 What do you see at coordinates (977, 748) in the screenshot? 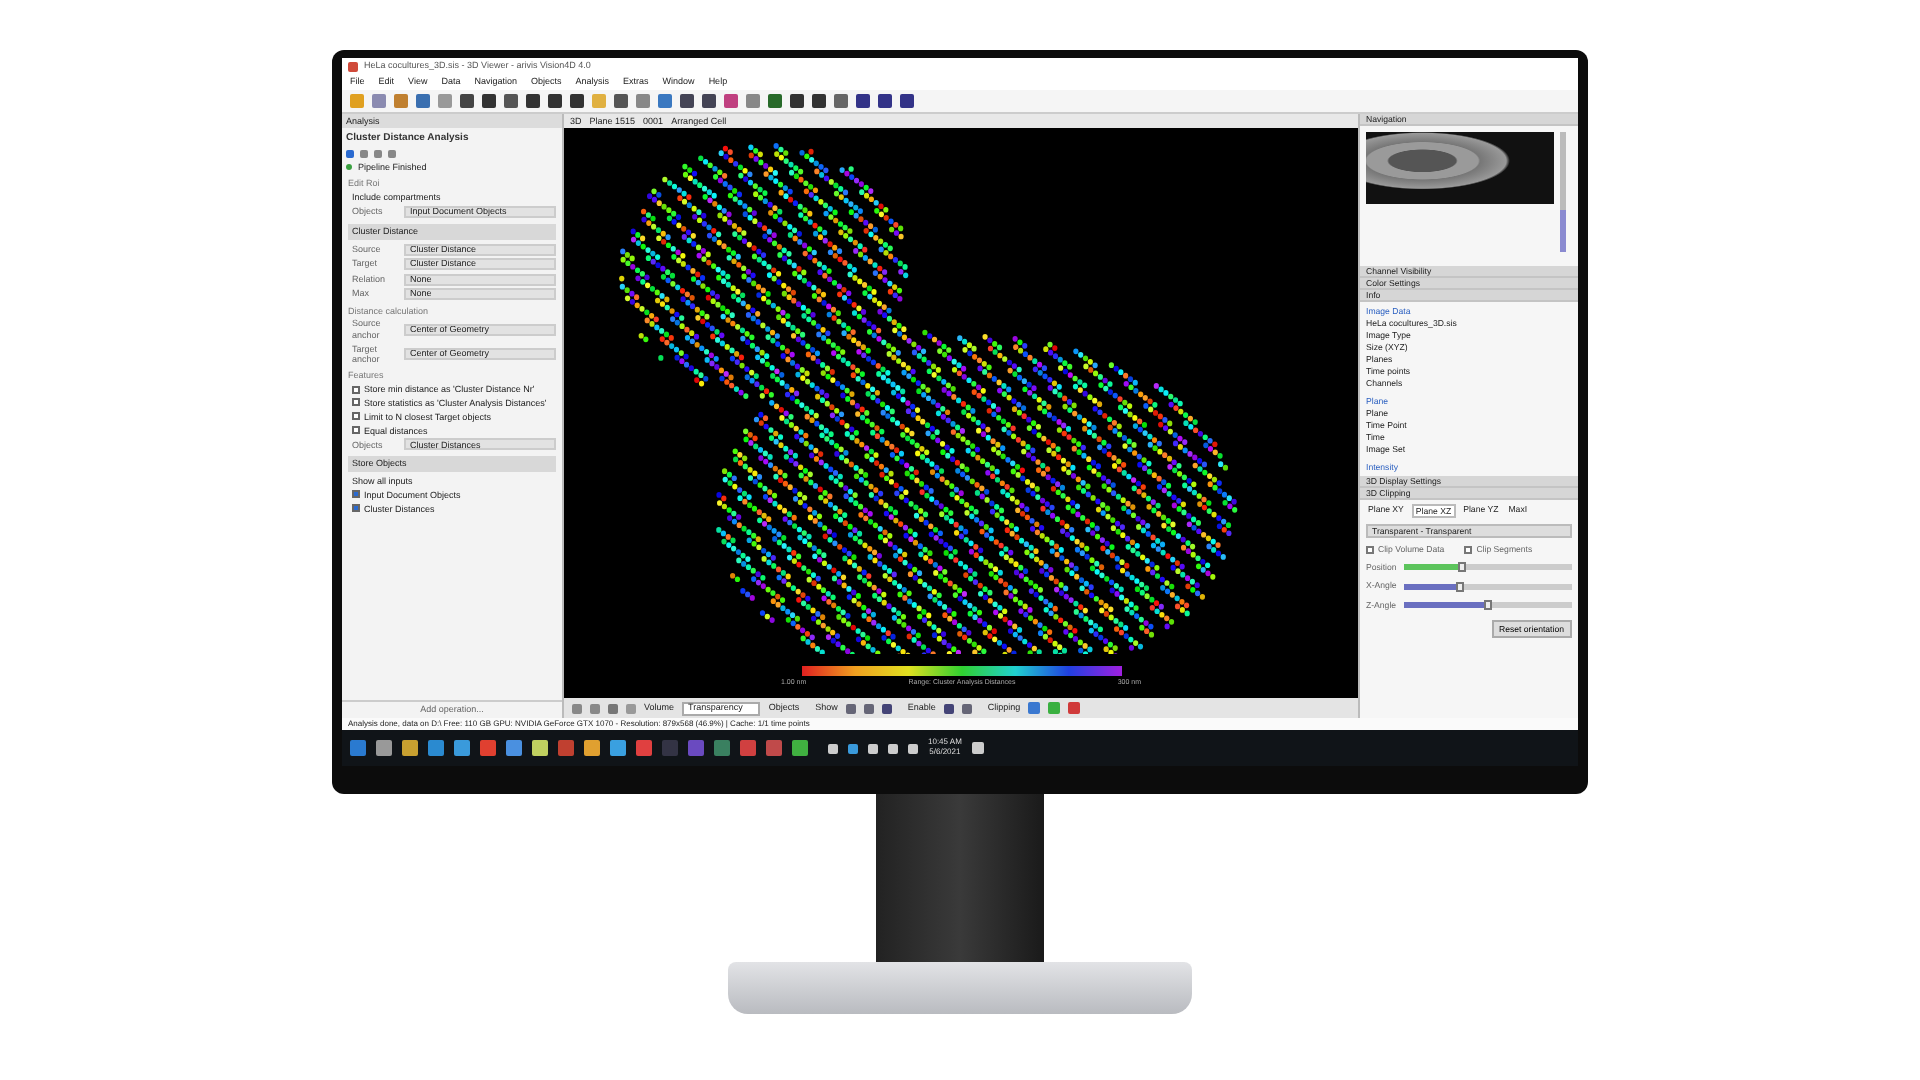
I see `notification-icon` at bounding box center [977, 748].